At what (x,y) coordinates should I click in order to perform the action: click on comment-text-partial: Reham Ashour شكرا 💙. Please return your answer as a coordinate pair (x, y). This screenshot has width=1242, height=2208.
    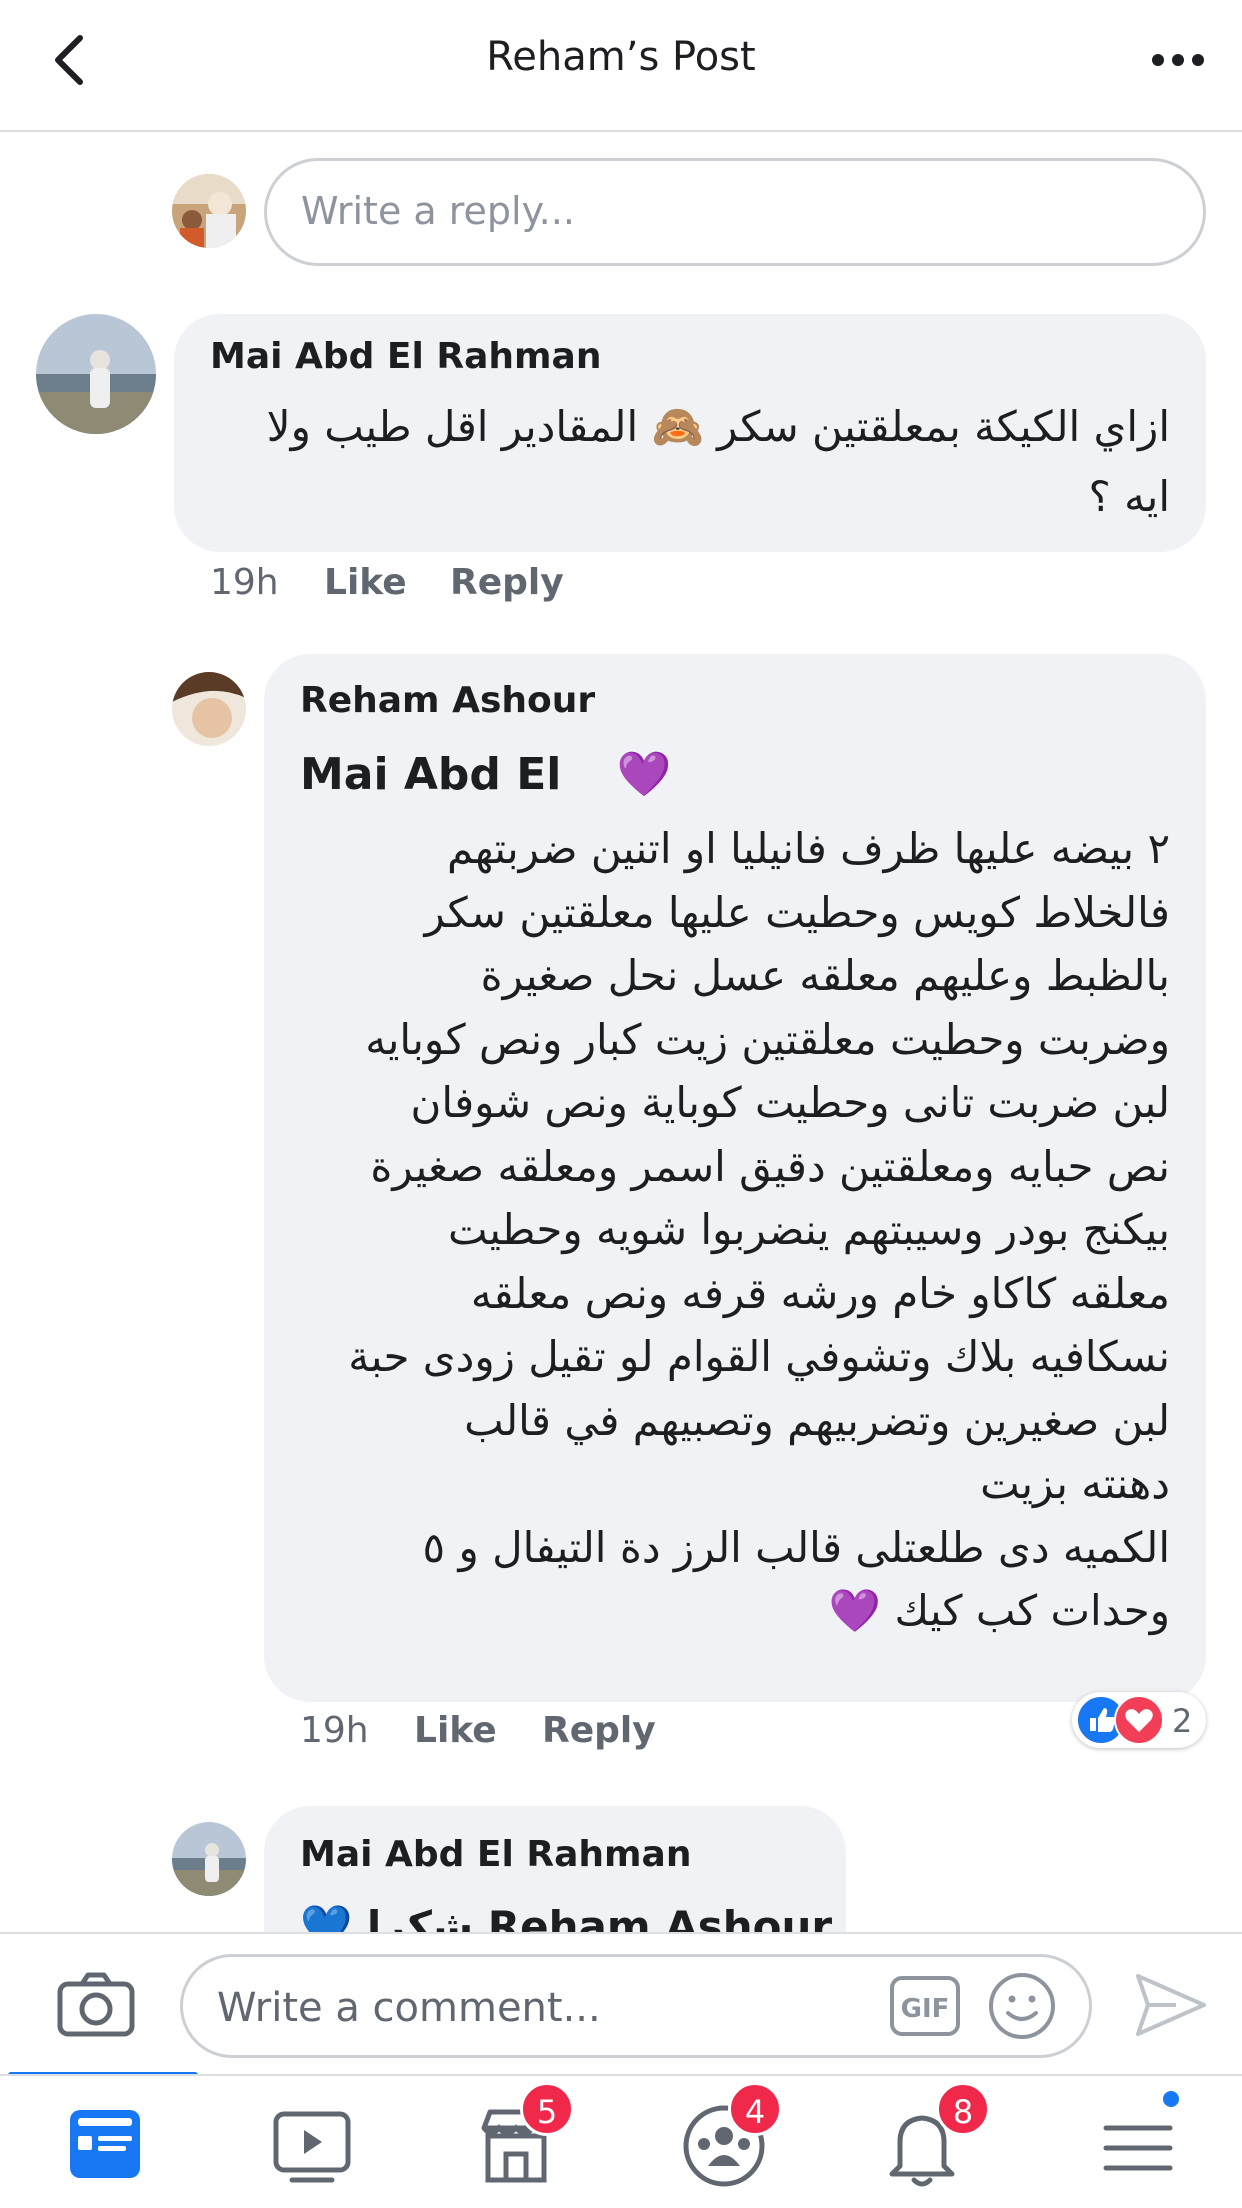
    Looking at the image, I should click on (566, 1917).